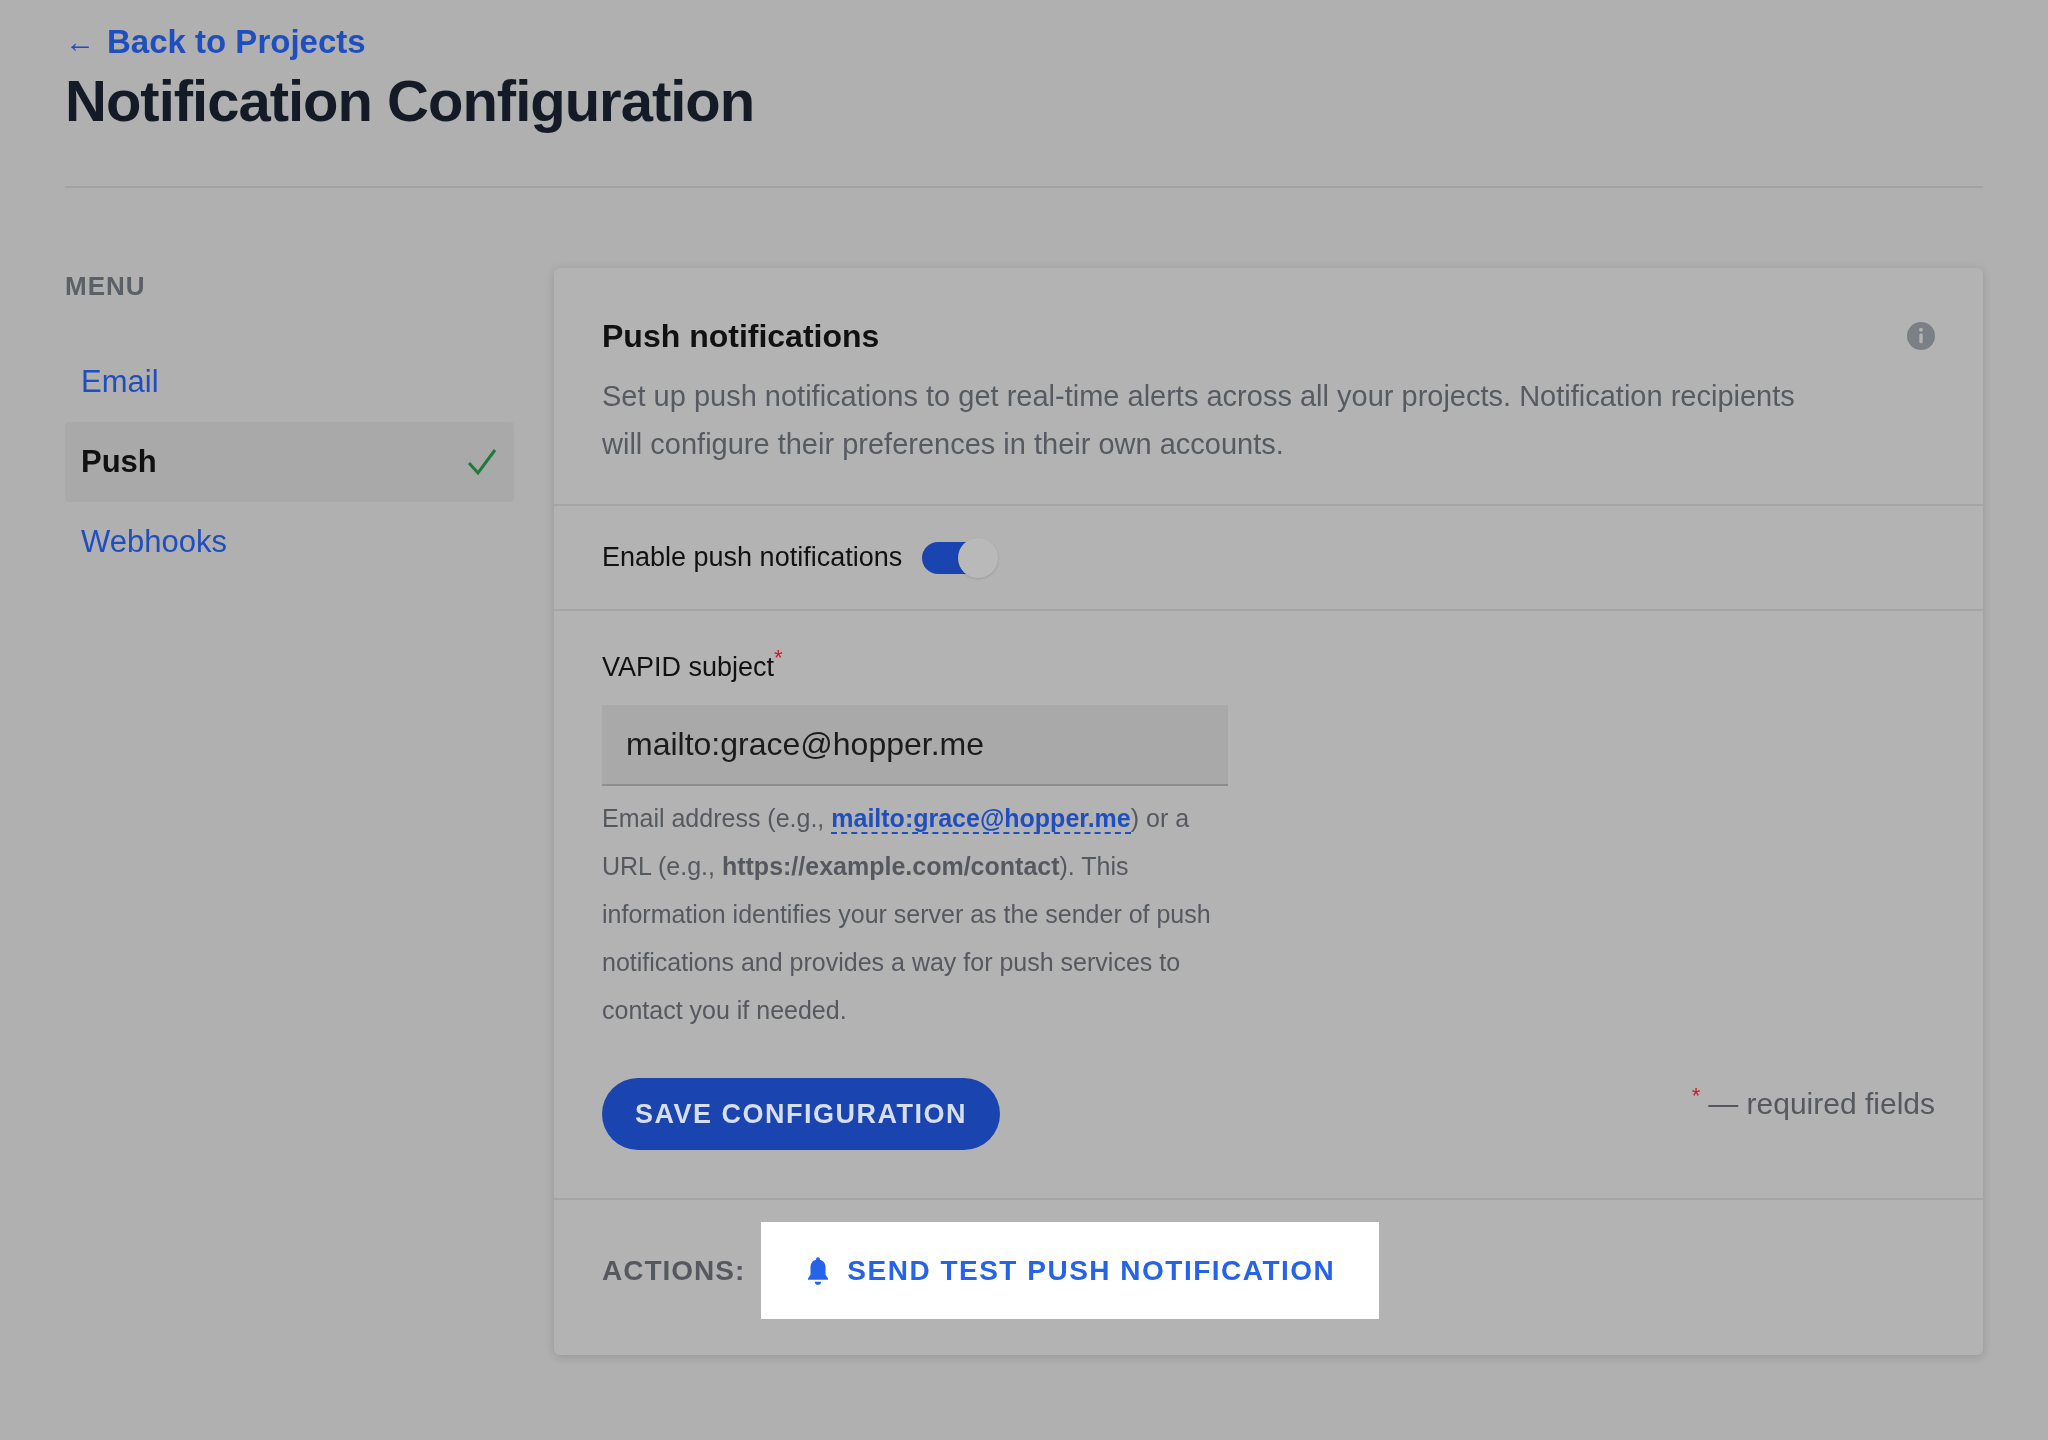 The width and height of the screenshot is (2048, 1440). I want to click on field-label: VAPID subject$^{*}$, so click(693, 665).